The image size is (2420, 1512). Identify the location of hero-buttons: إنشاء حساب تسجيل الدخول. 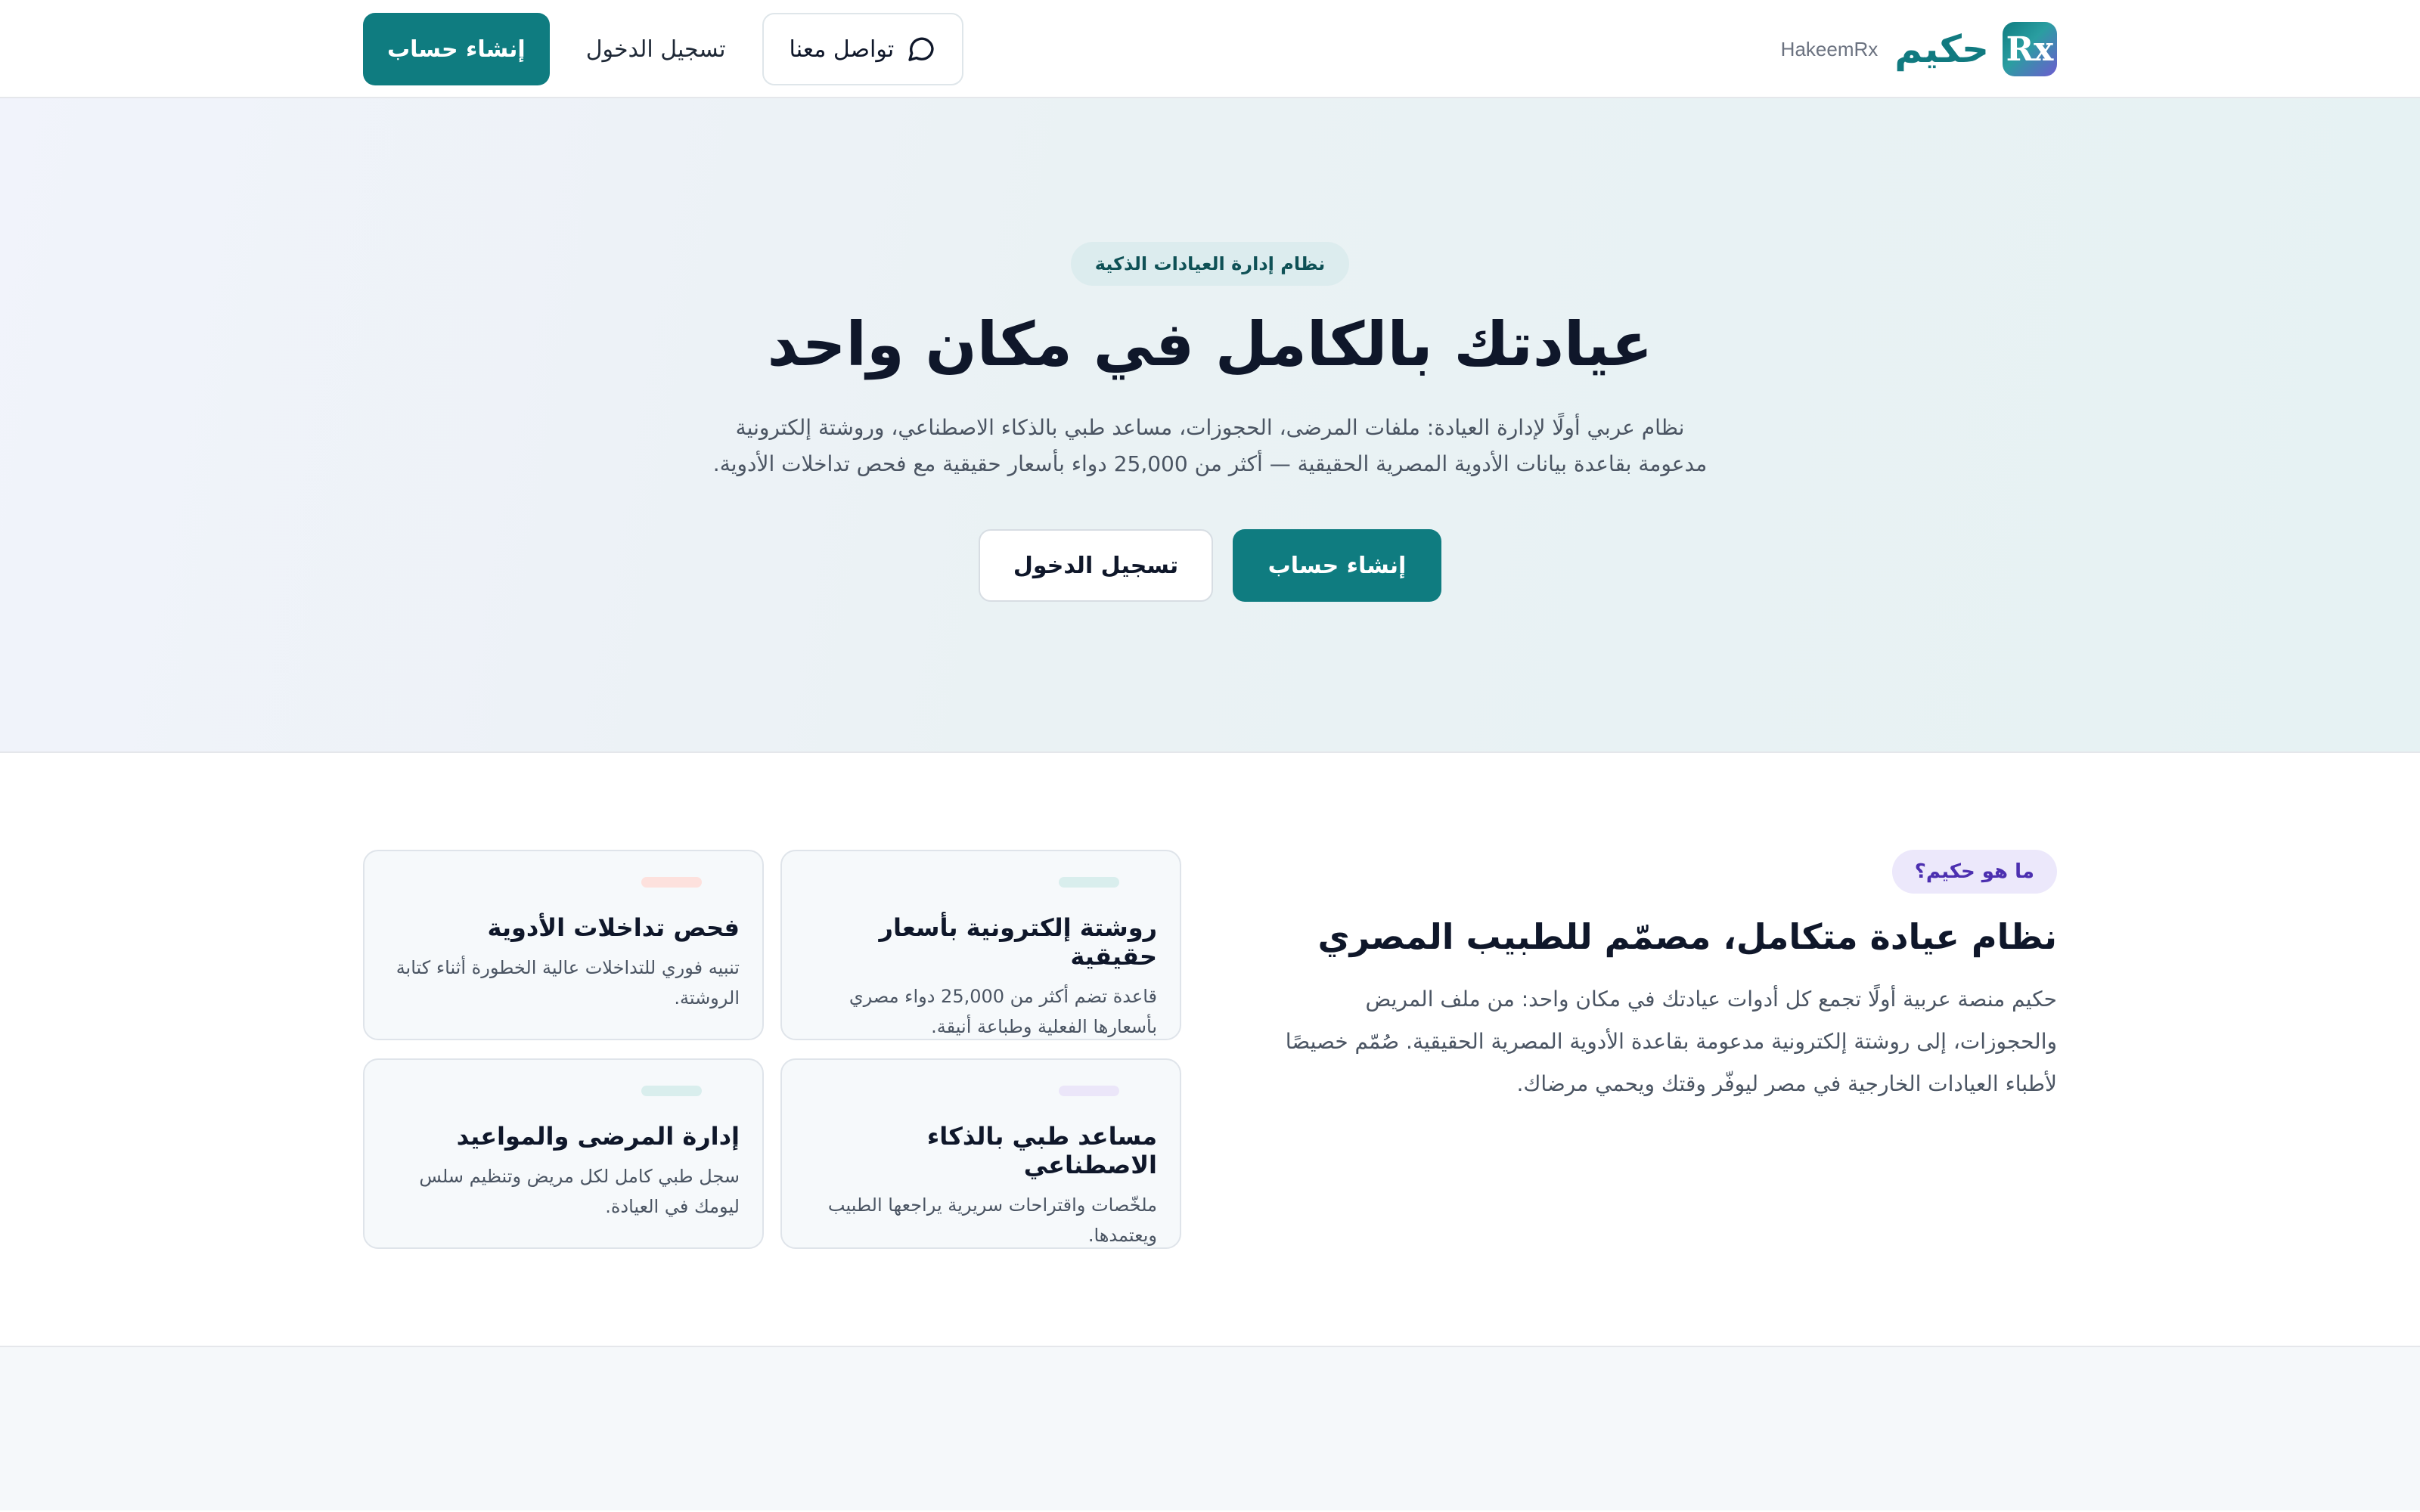
(1210, 565).